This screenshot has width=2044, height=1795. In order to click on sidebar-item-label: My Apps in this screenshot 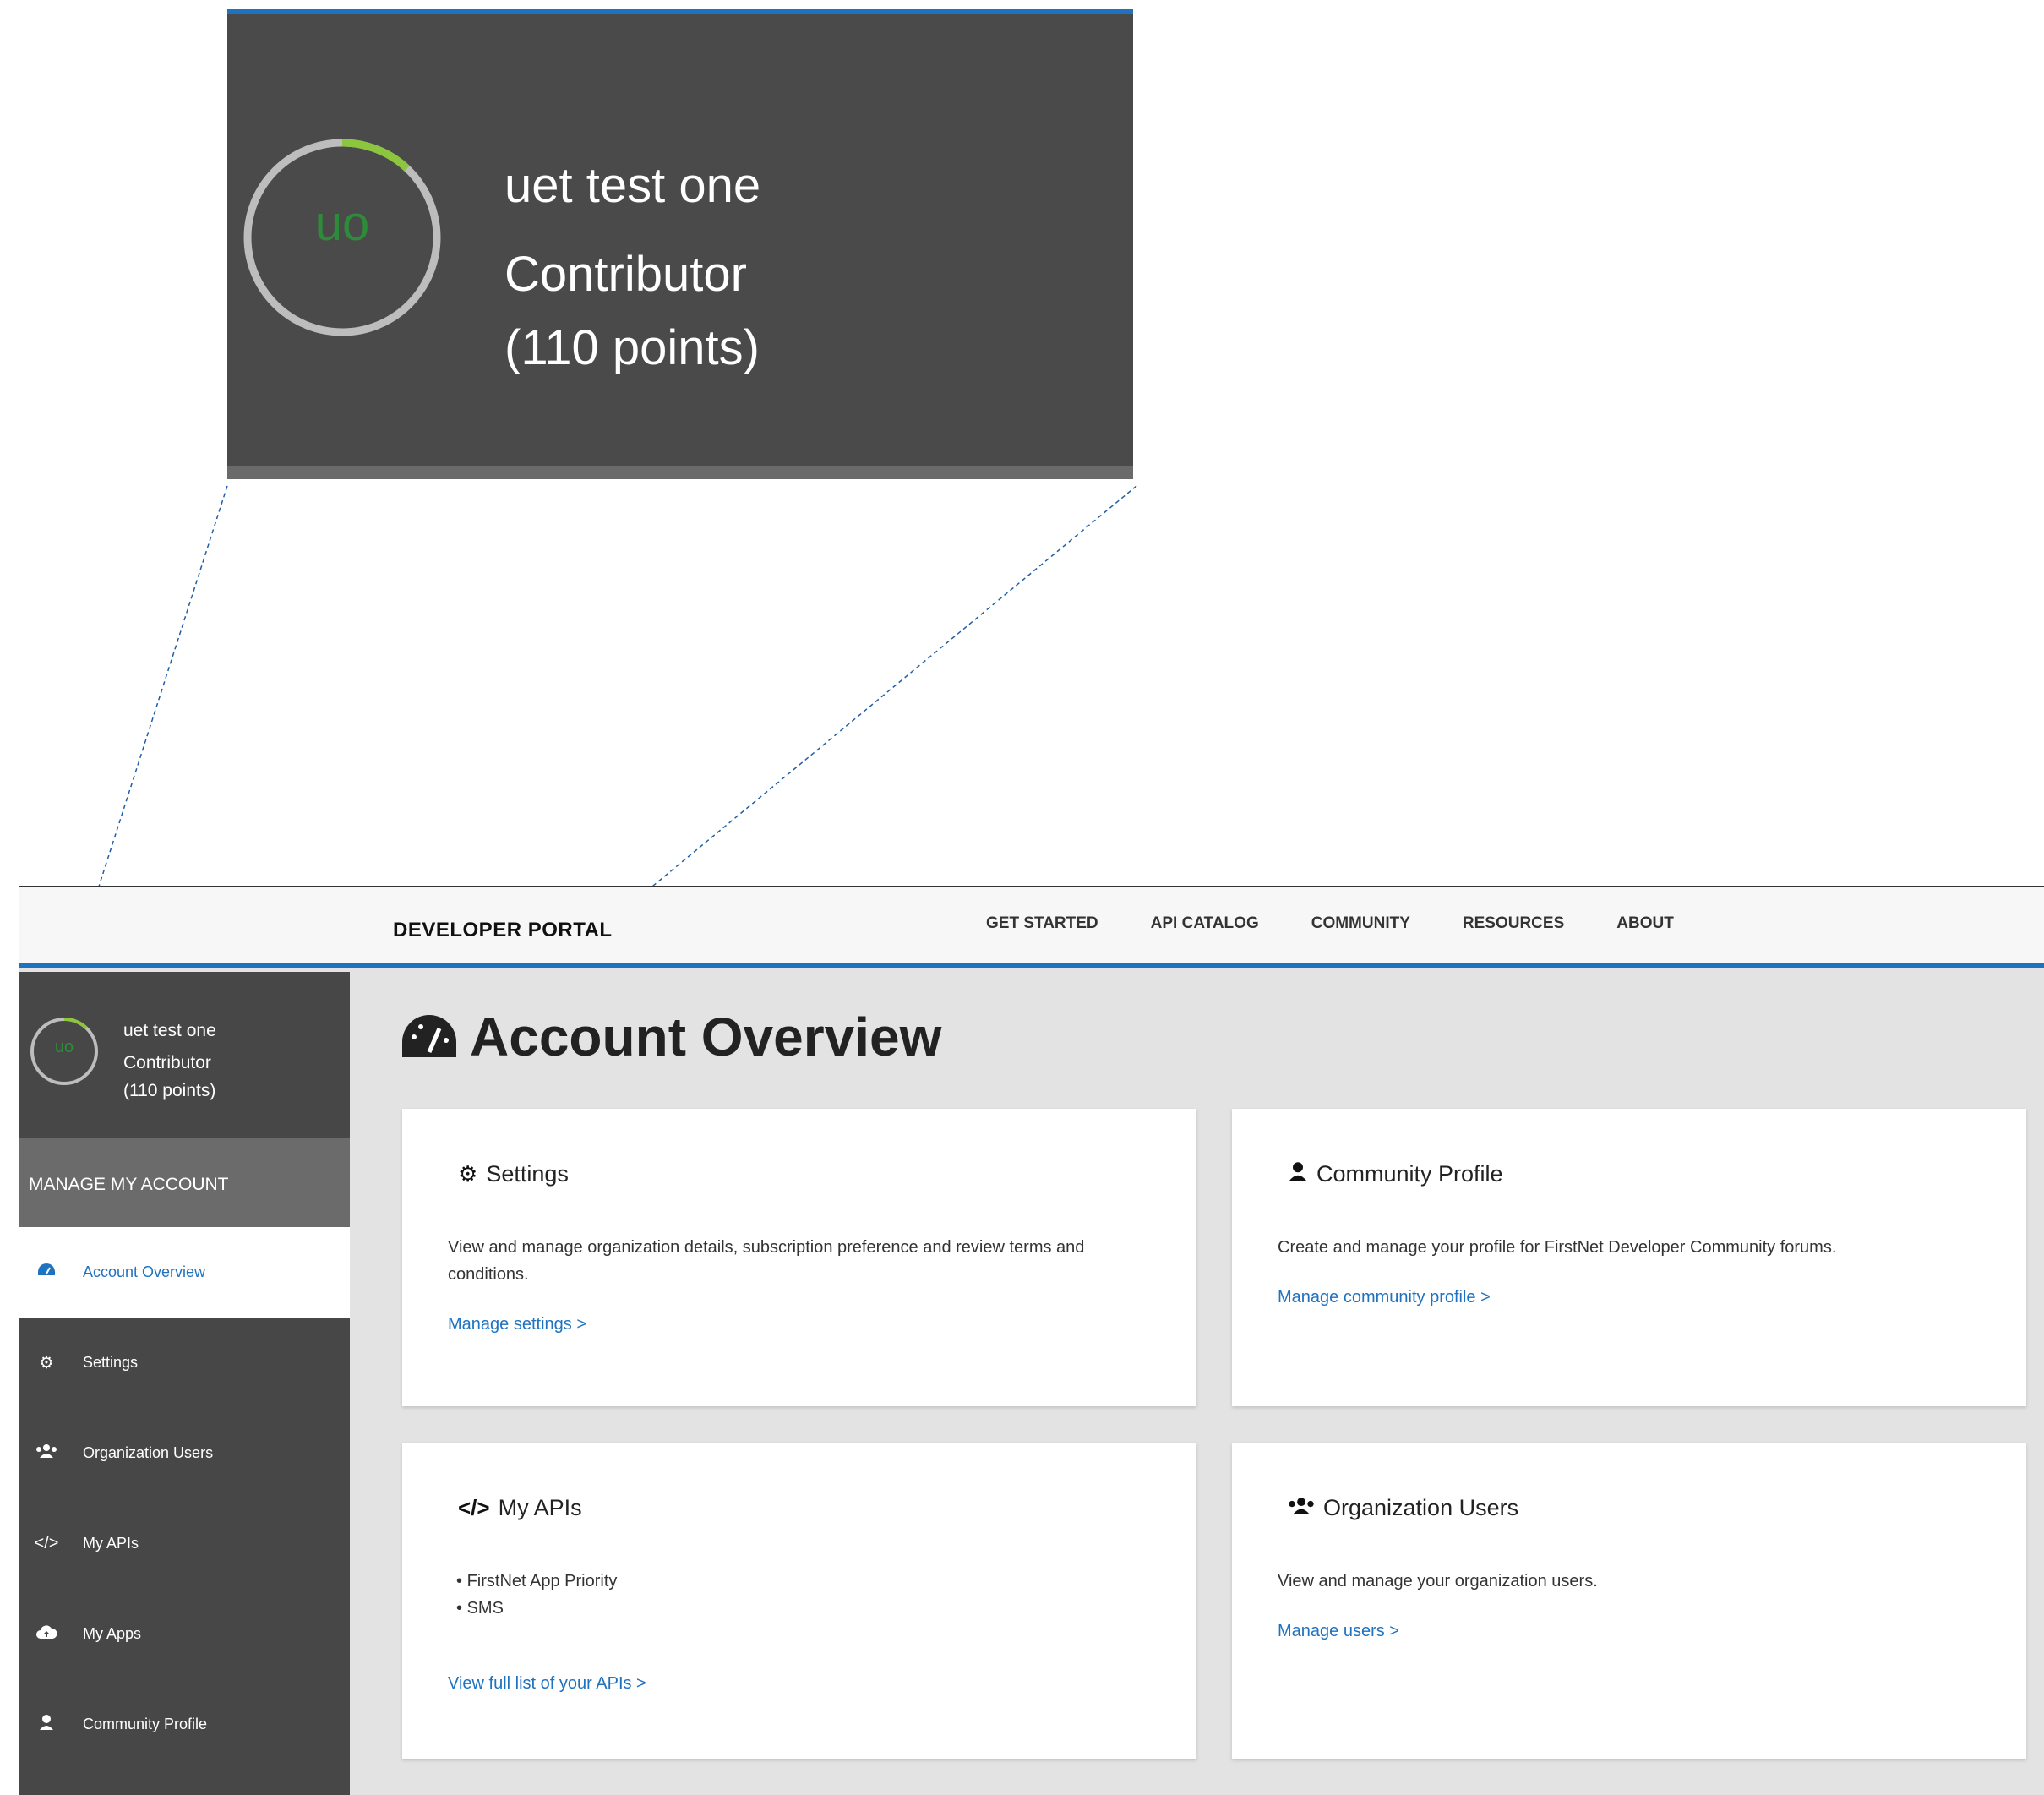, I will do `click(112, 1633)`.